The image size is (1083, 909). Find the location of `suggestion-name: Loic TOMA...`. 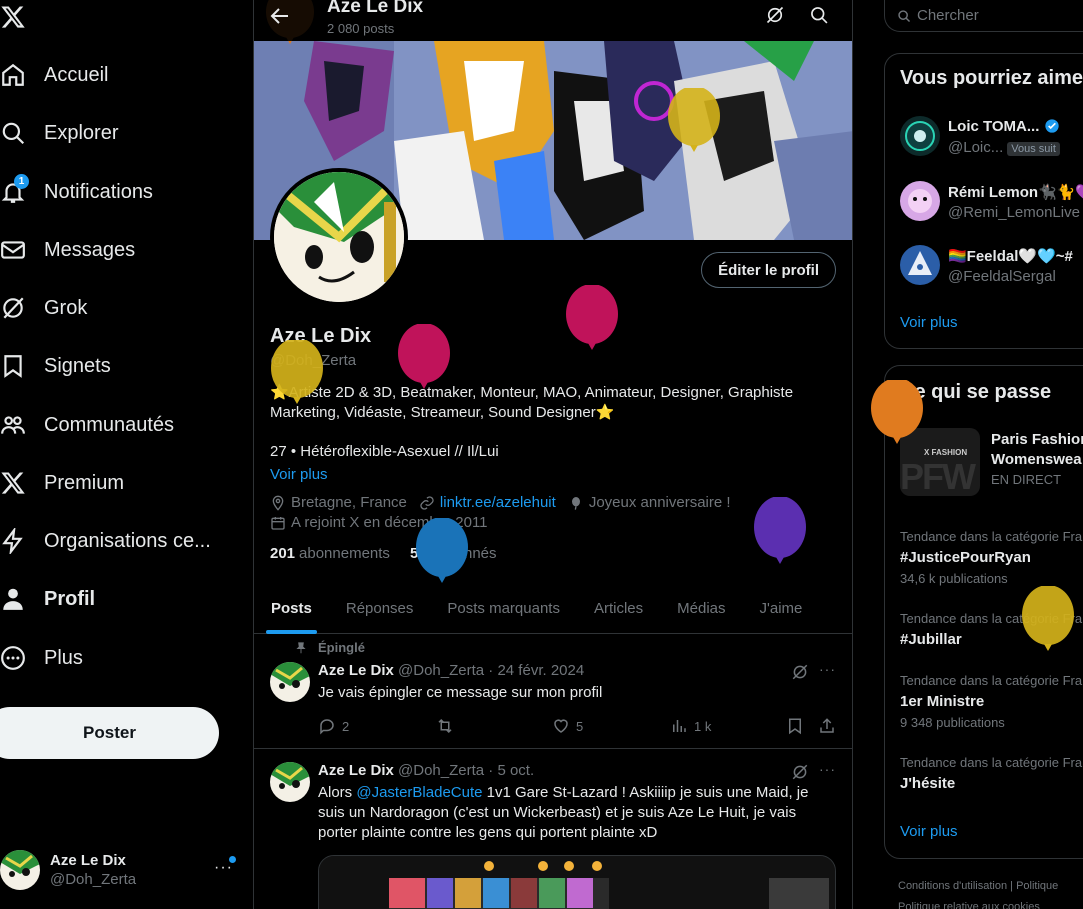

suggestion-name: Loic TOMA... is located at coordinates (1004, 126).